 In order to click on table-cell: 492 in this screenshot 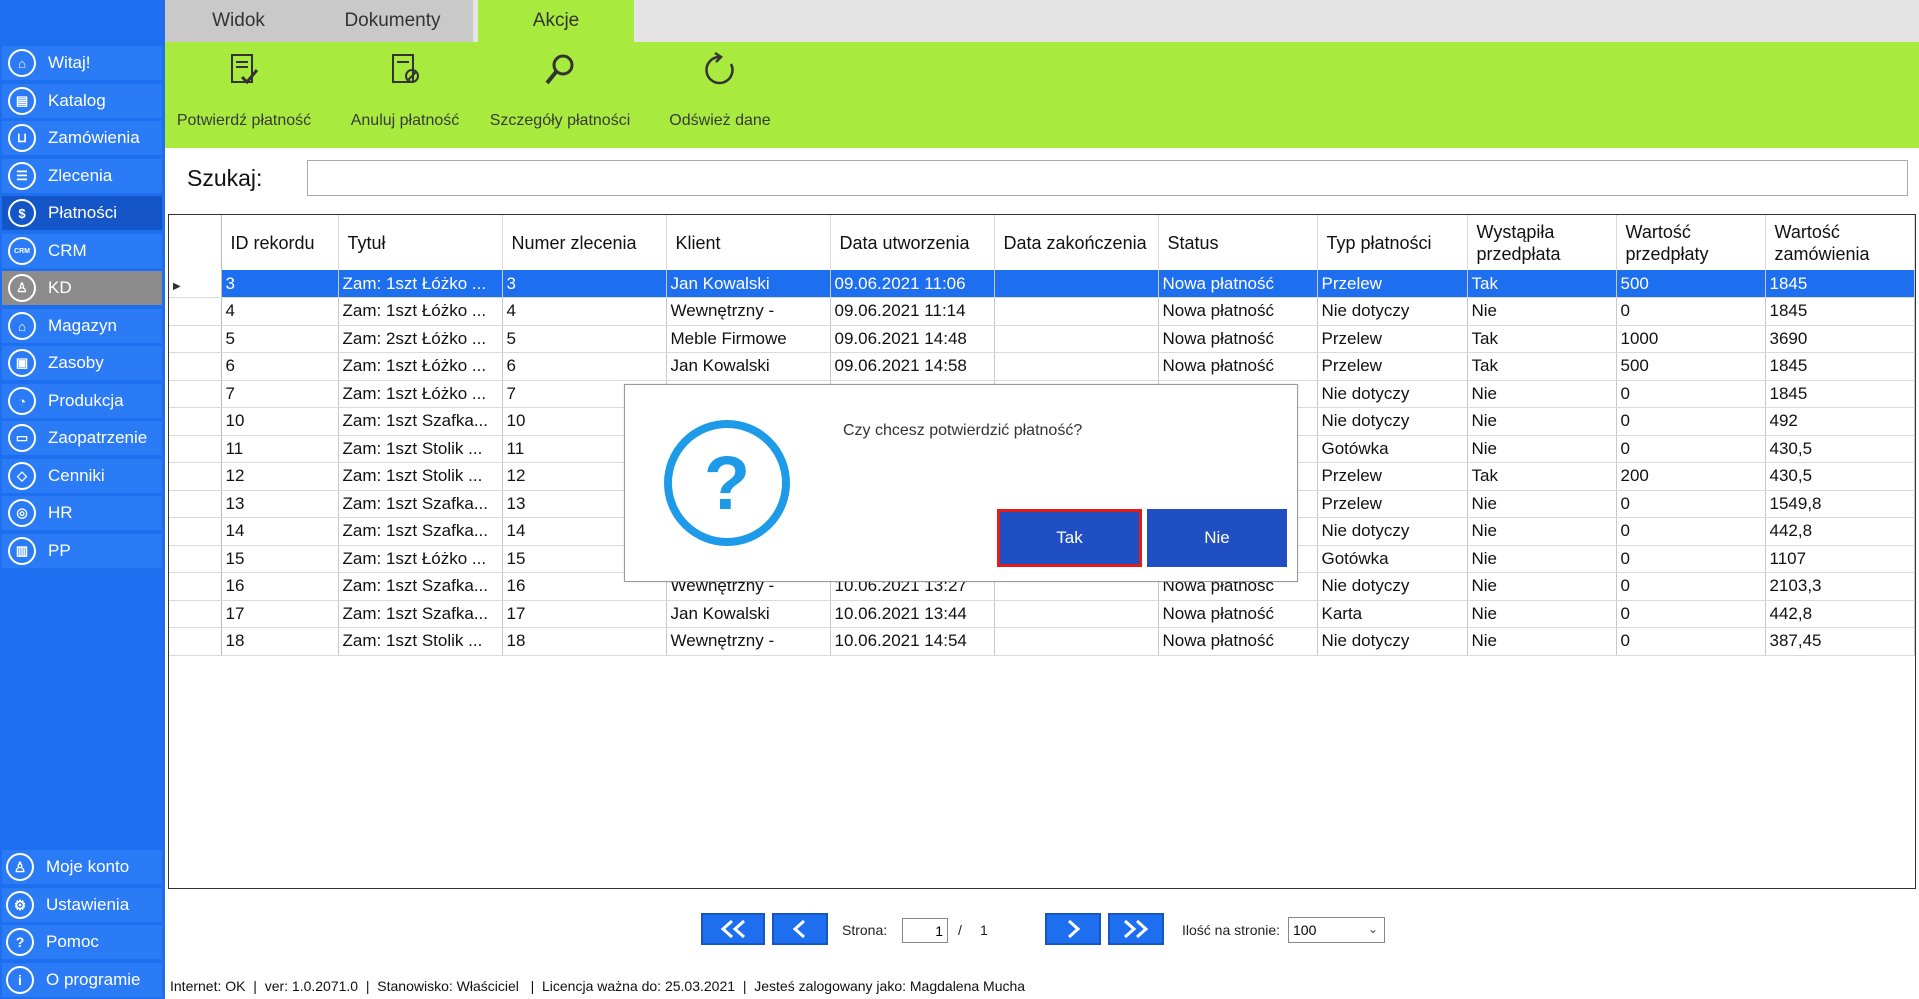, I will do `click(1840, 421)`.